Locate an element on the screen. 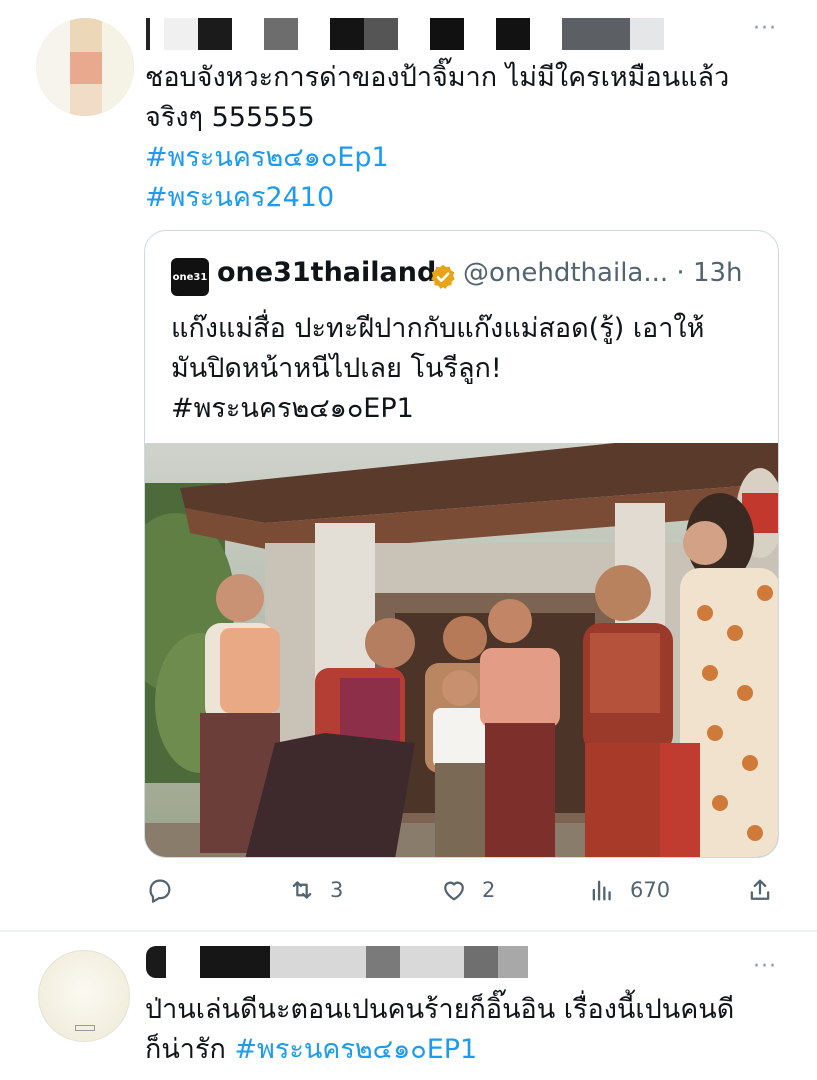 The width and height of the screenshot is (817, 1080). like-button: 2 is located at coordinates (467, 890).